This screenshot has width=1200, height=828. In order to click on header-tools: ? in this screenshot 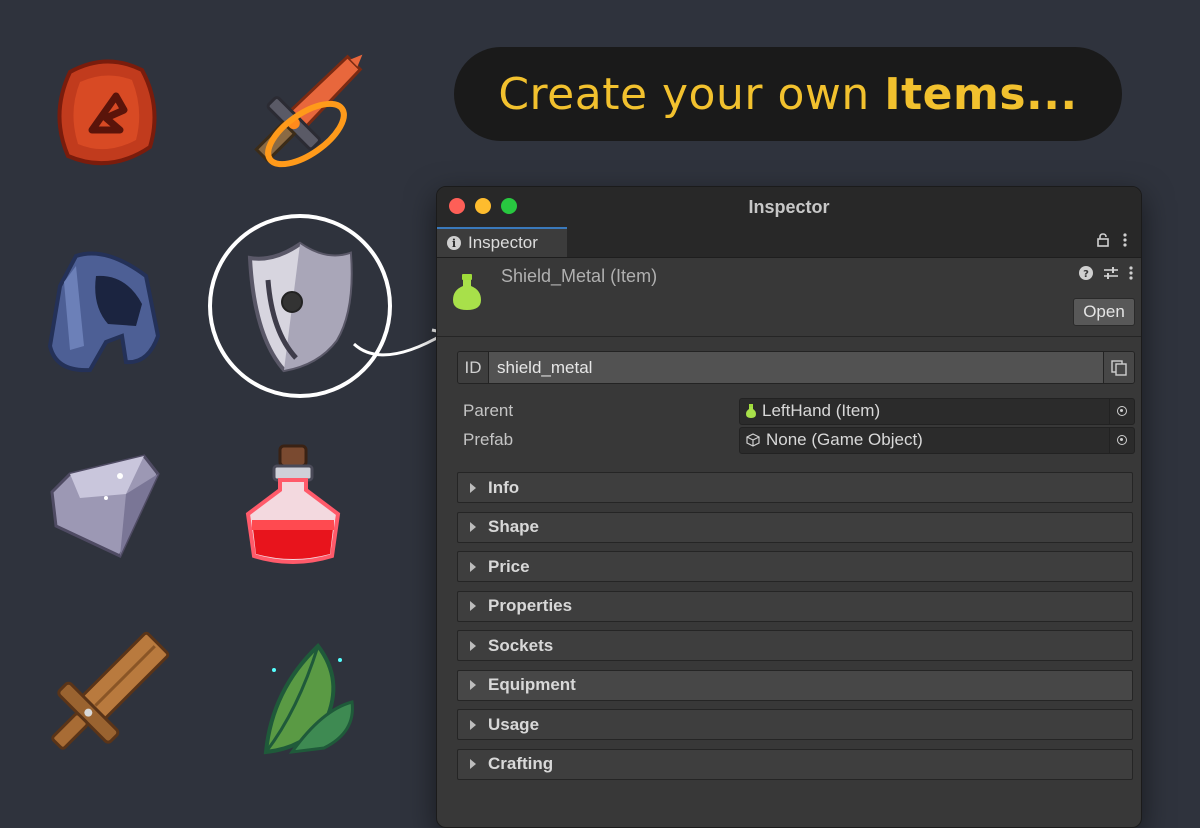, I will do `click(1106, 273)`.